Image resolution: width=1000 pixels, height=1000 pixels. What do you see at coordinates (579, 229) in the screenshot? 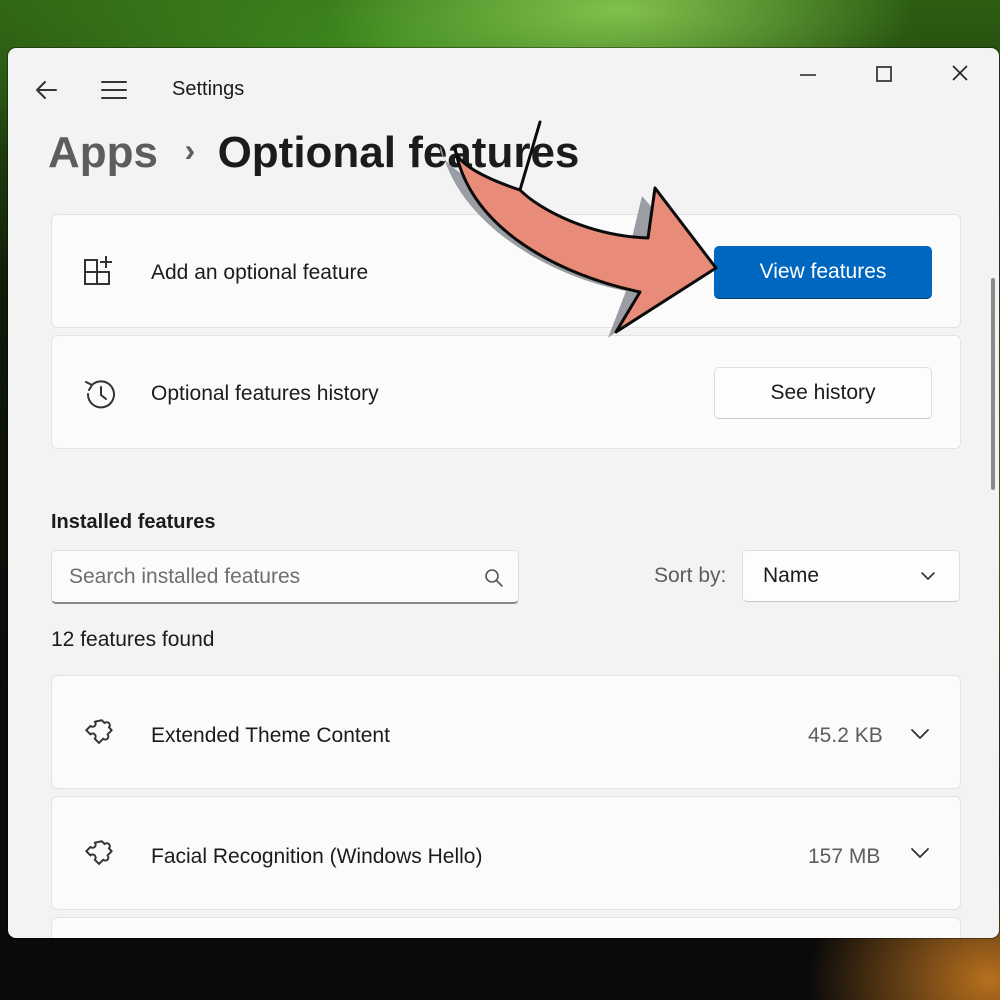
I see `annotation-arrow` at bounding box center [579, 229].